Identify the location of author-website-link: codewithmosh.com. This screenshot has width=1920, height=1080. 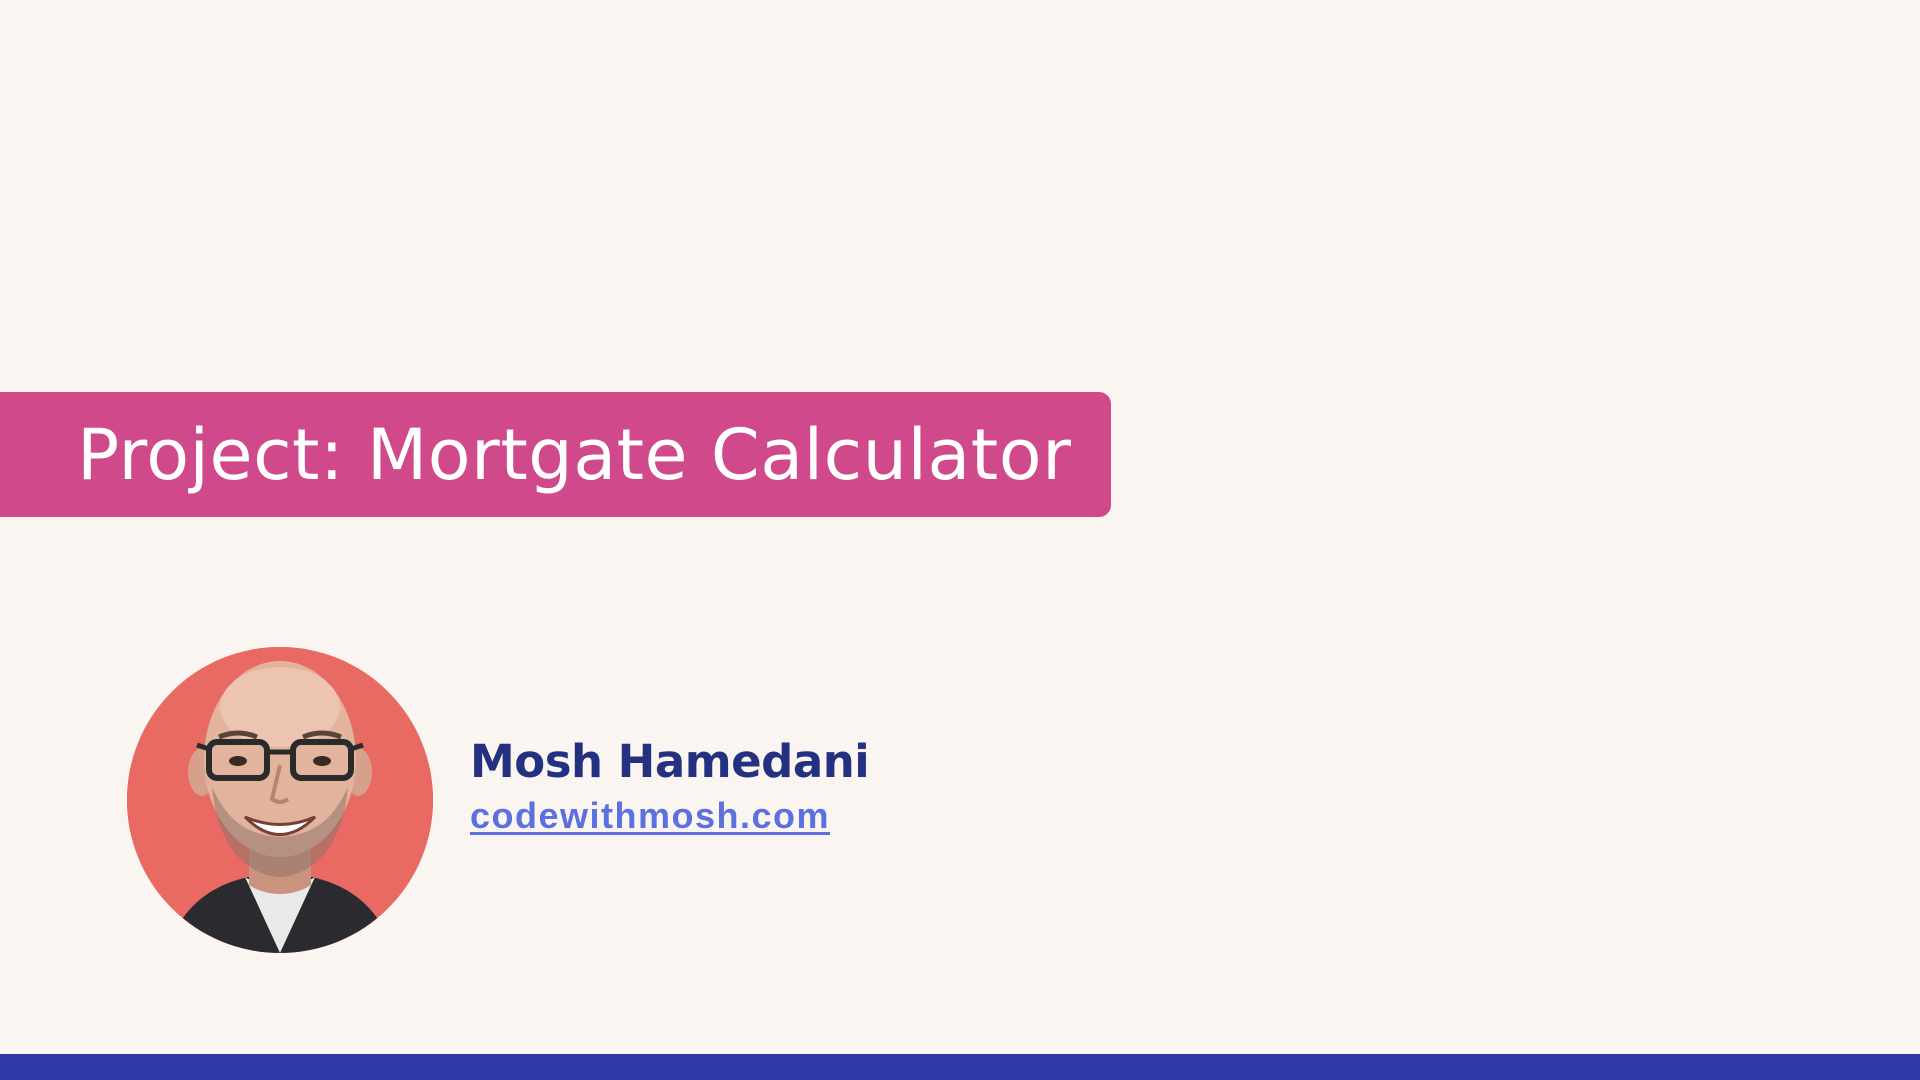
(650, 816).